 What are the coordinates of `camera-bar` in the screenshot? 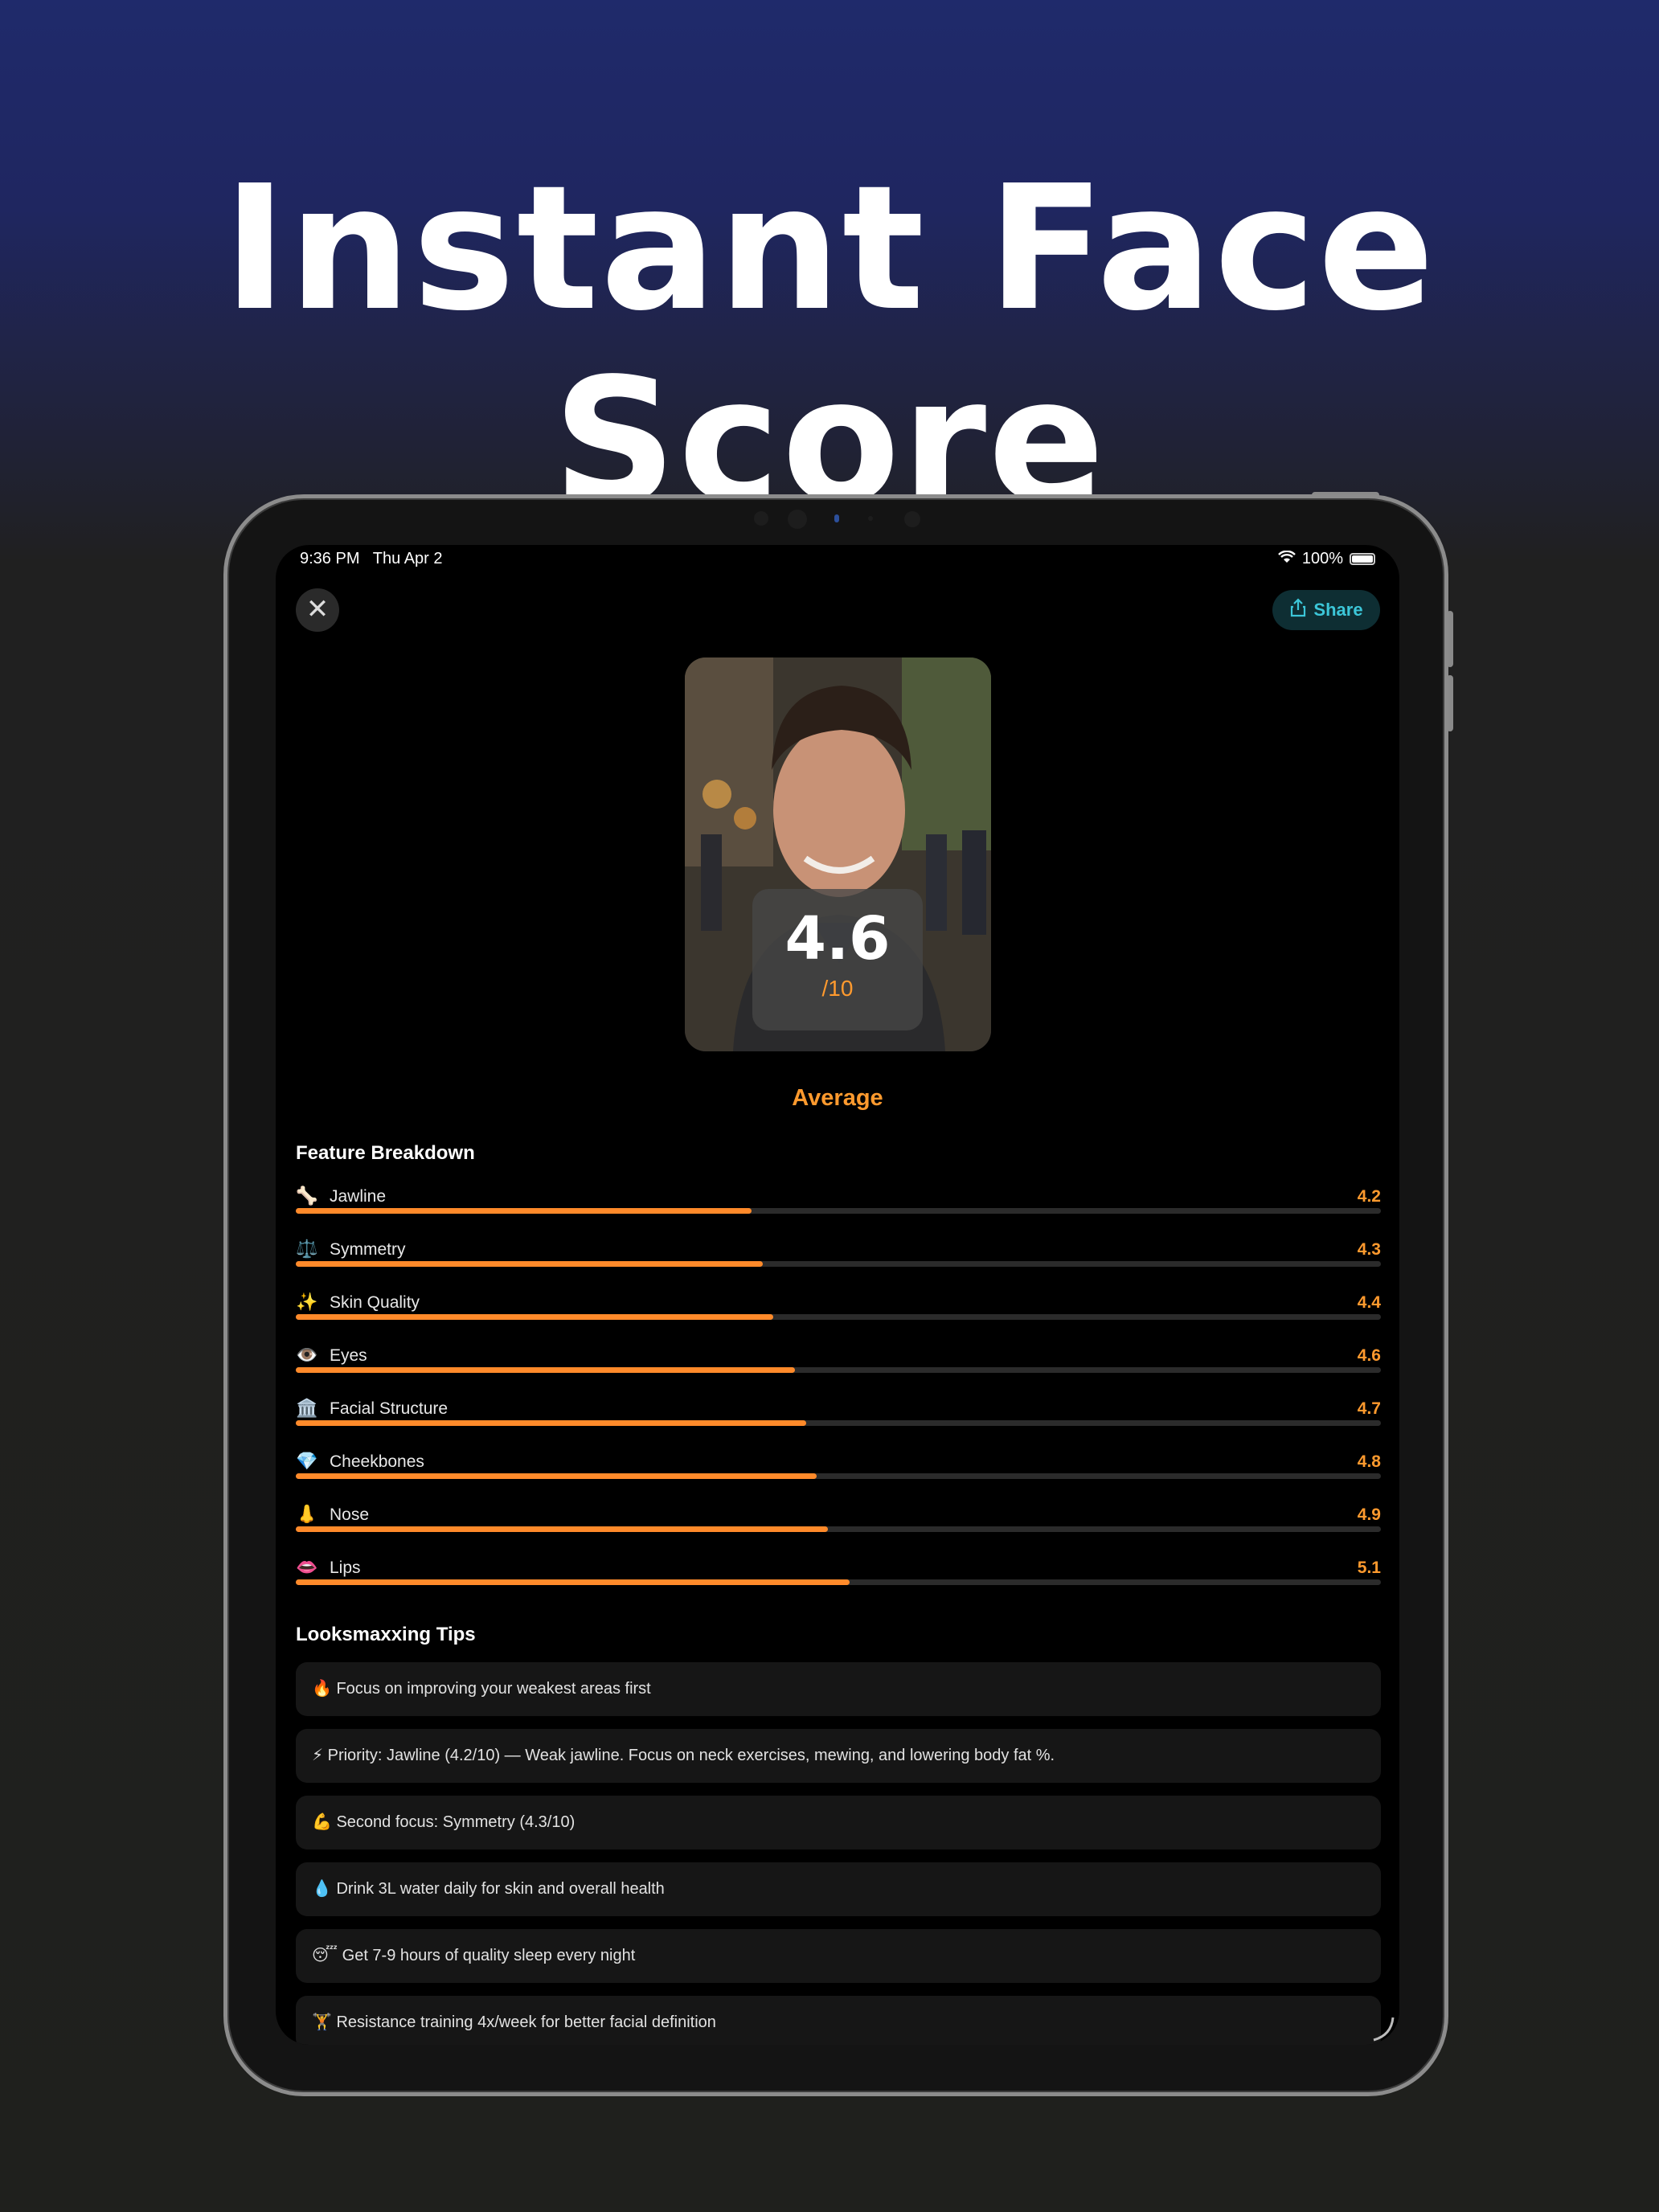 It's located at (836, 518).